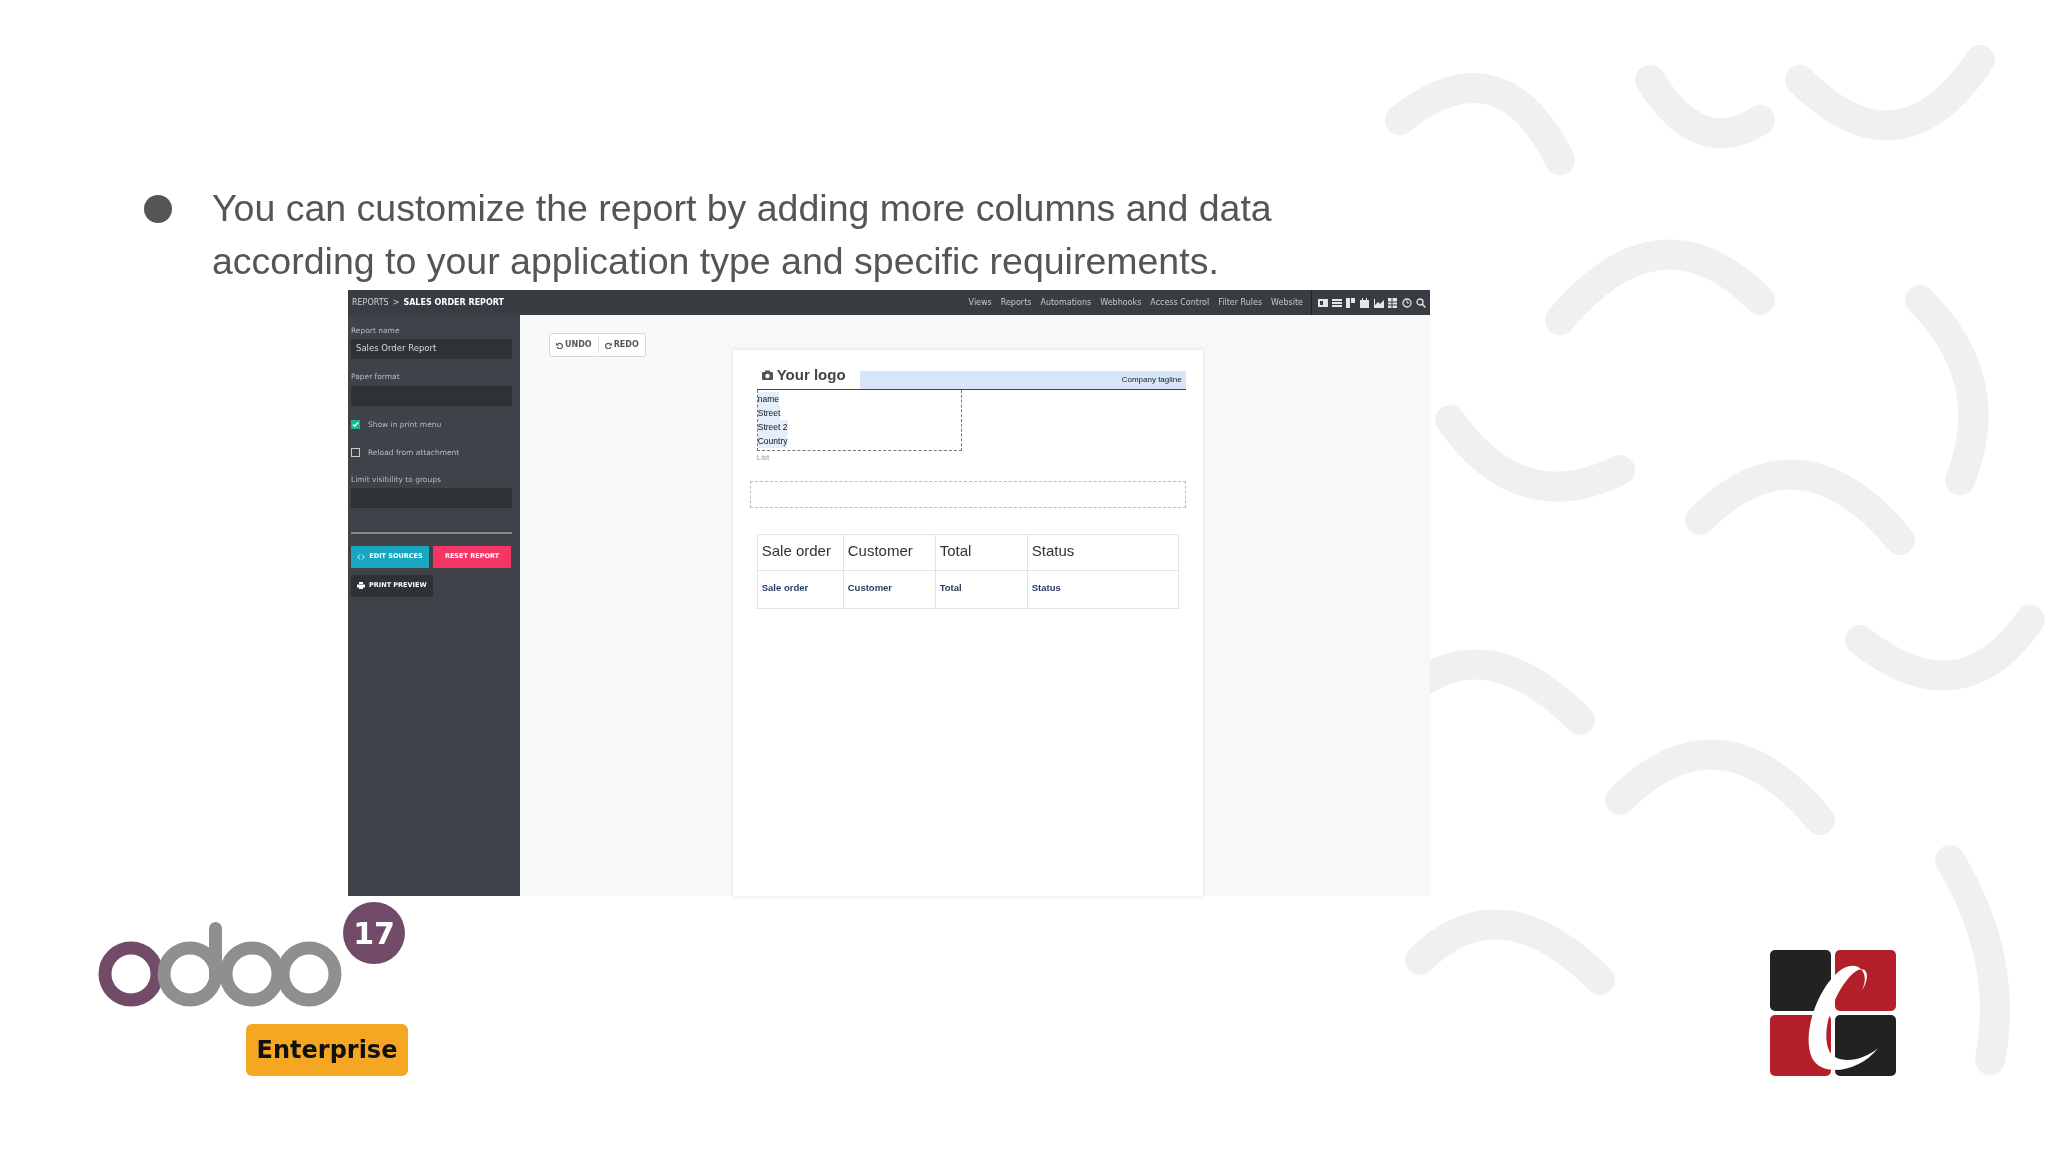 The height and width of the screenshot is (1152, 2048). What do you see at coordinates (1066, 302) in the screenshot?
I see `menu-item: Automations` at bounding box center [1066, 302].